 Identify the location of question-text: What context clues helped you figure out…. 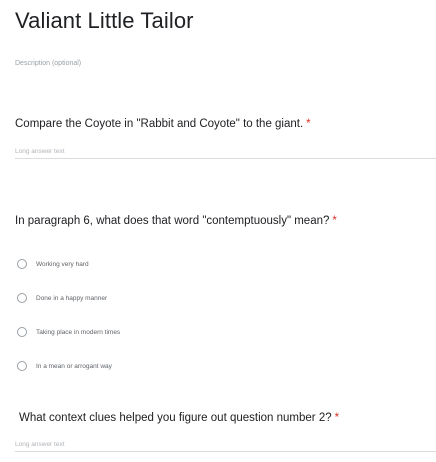
(175, 418).